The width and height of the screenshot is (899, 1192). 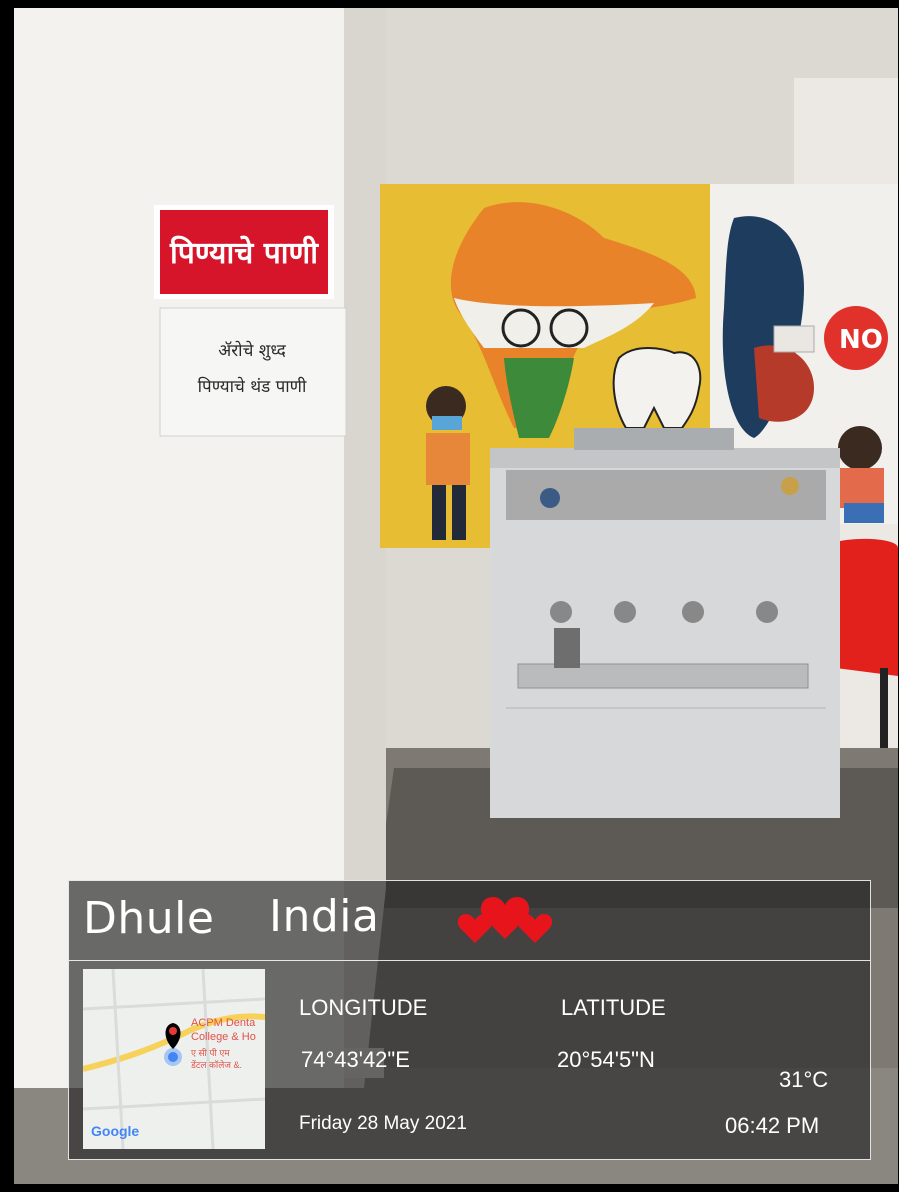 I want to click on poster-girl-head, so click(x=860, y=448).